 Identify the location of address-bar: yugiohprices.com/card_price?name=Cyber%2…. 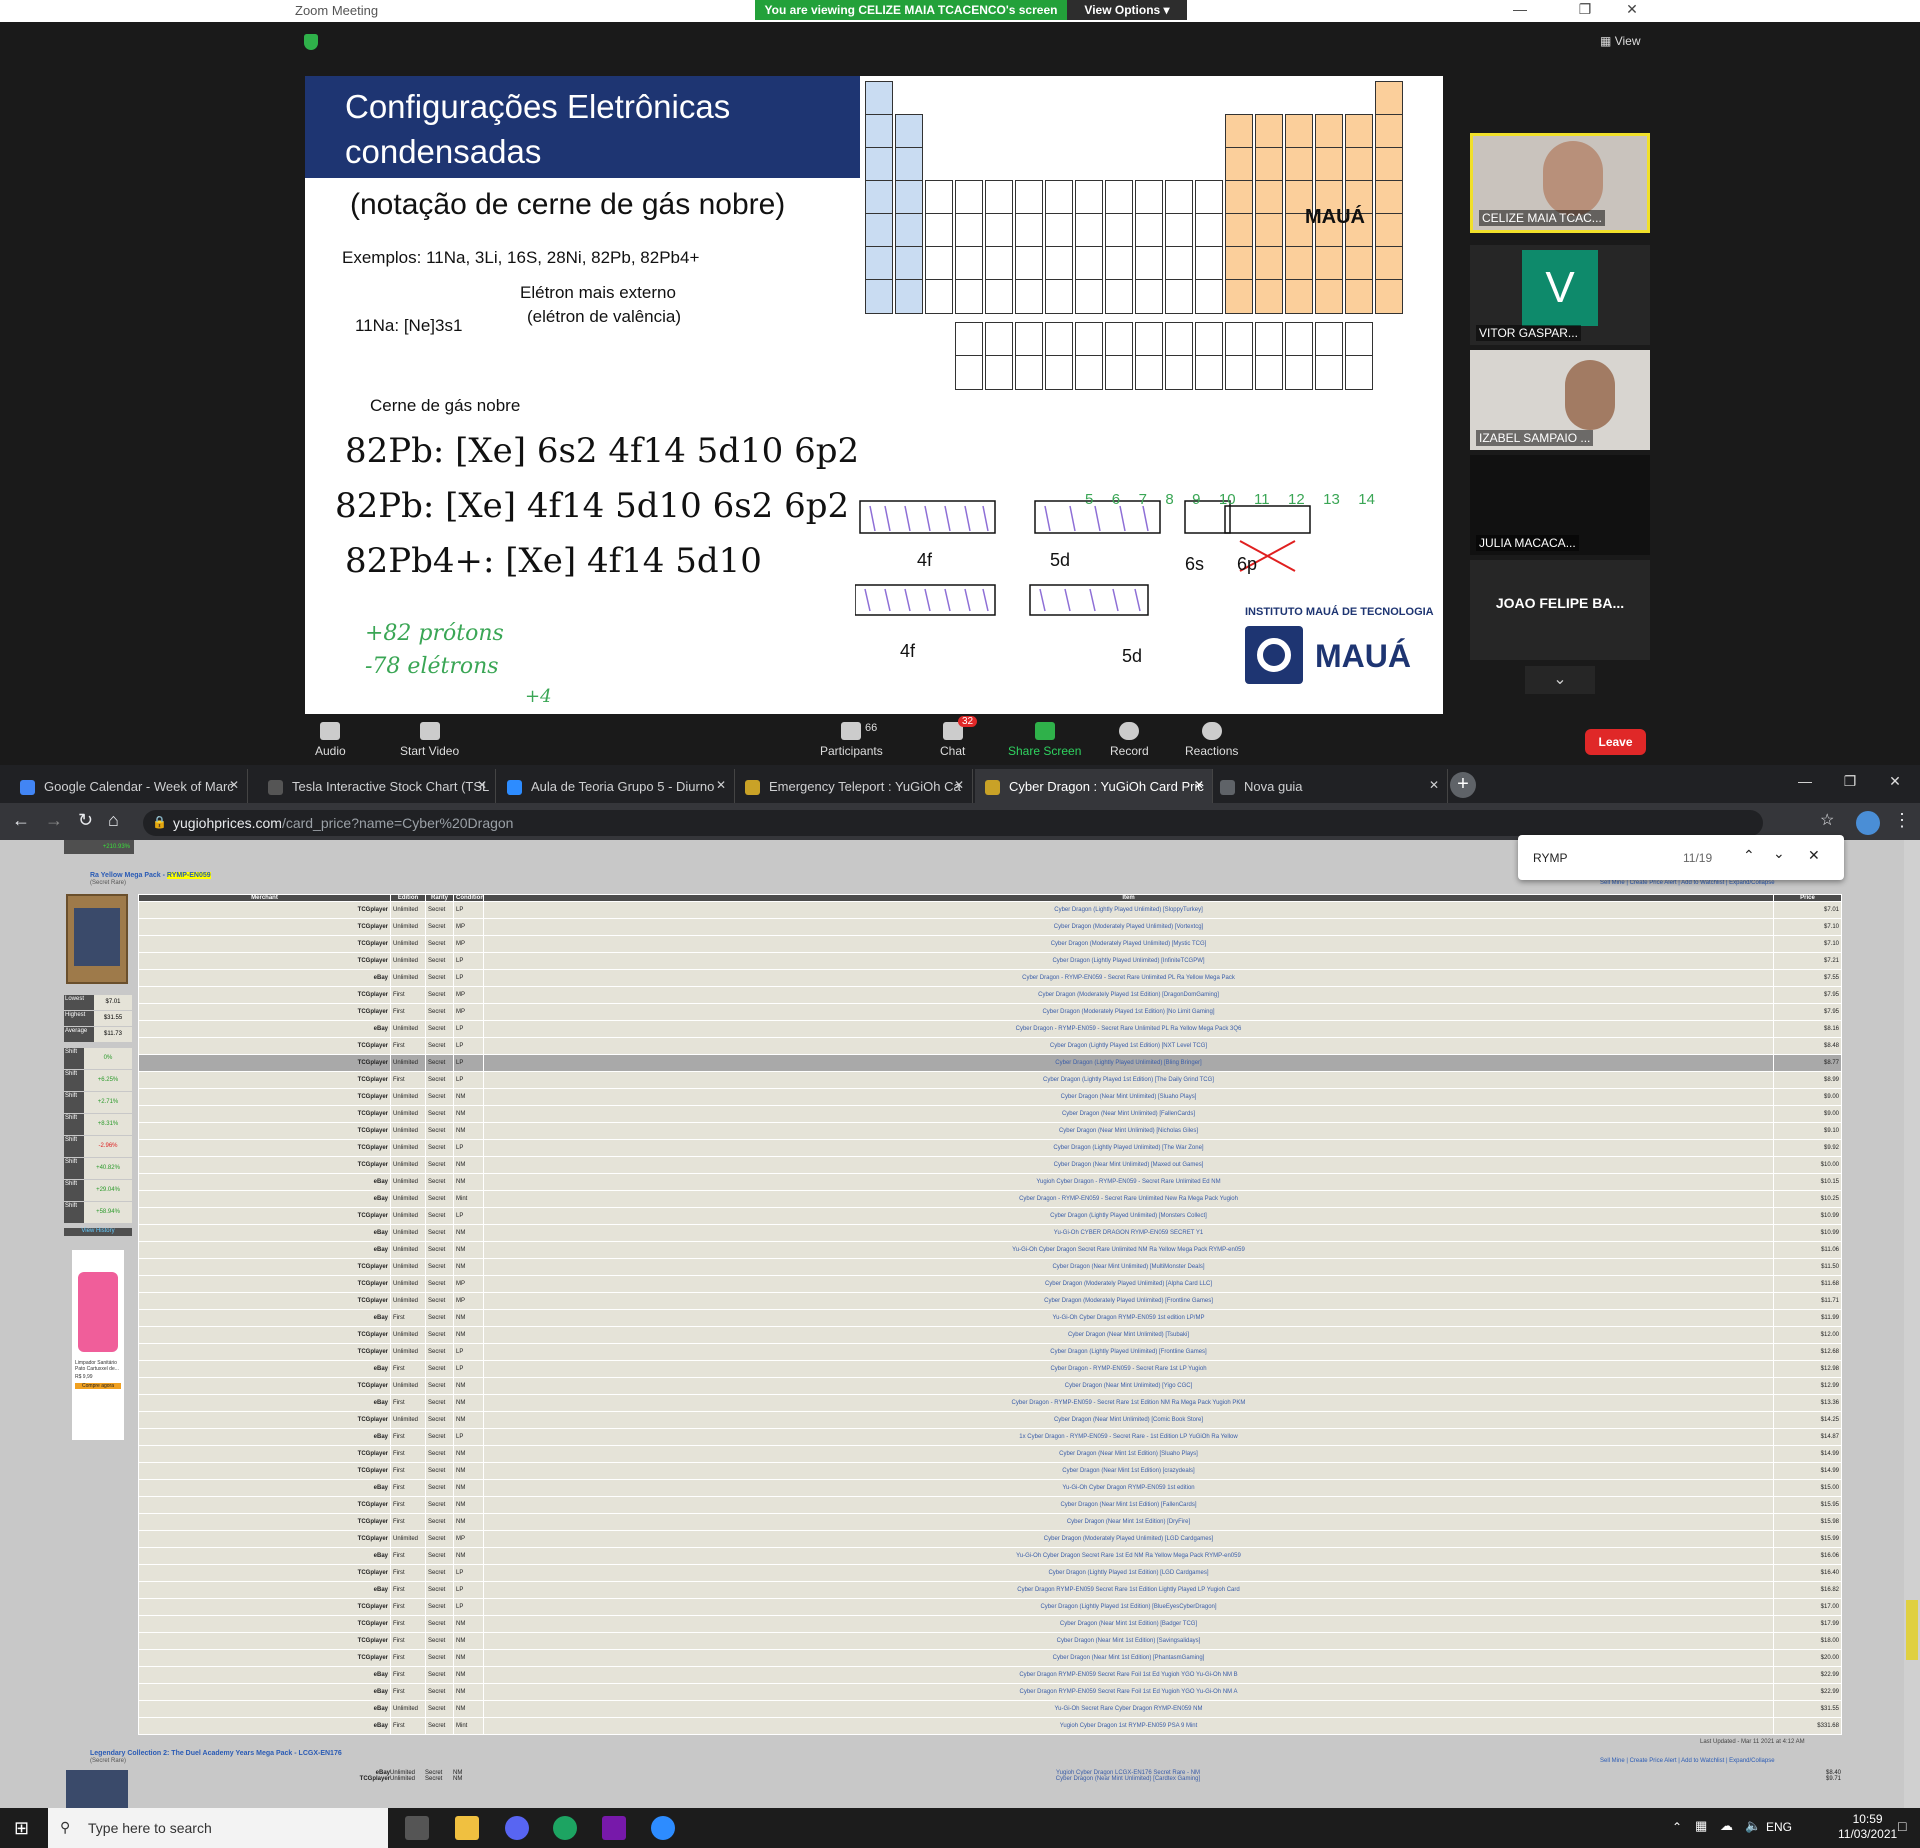
(953, 823).